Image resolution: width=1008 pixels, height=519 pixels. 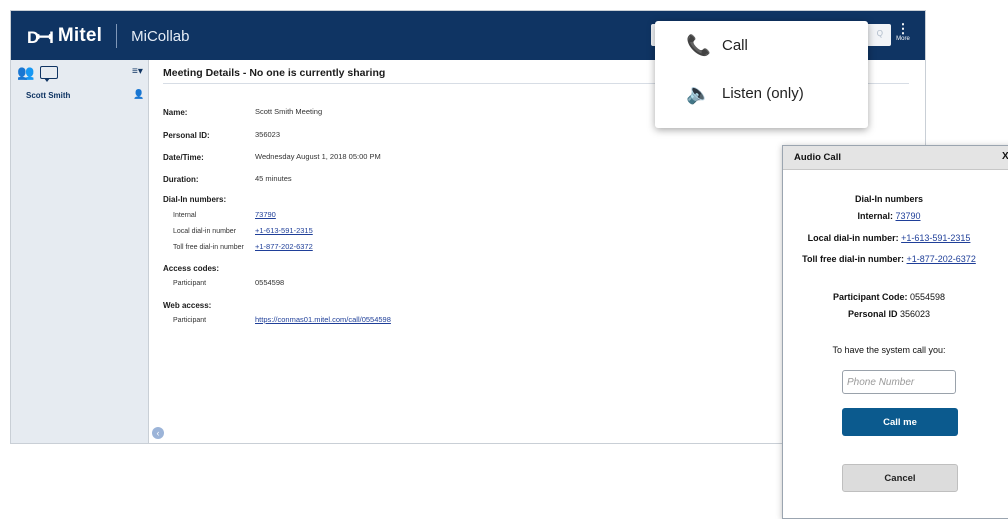 I want to click on listen-only-menu-item: 🔈 Listen (only), so click(x=745, y=93).